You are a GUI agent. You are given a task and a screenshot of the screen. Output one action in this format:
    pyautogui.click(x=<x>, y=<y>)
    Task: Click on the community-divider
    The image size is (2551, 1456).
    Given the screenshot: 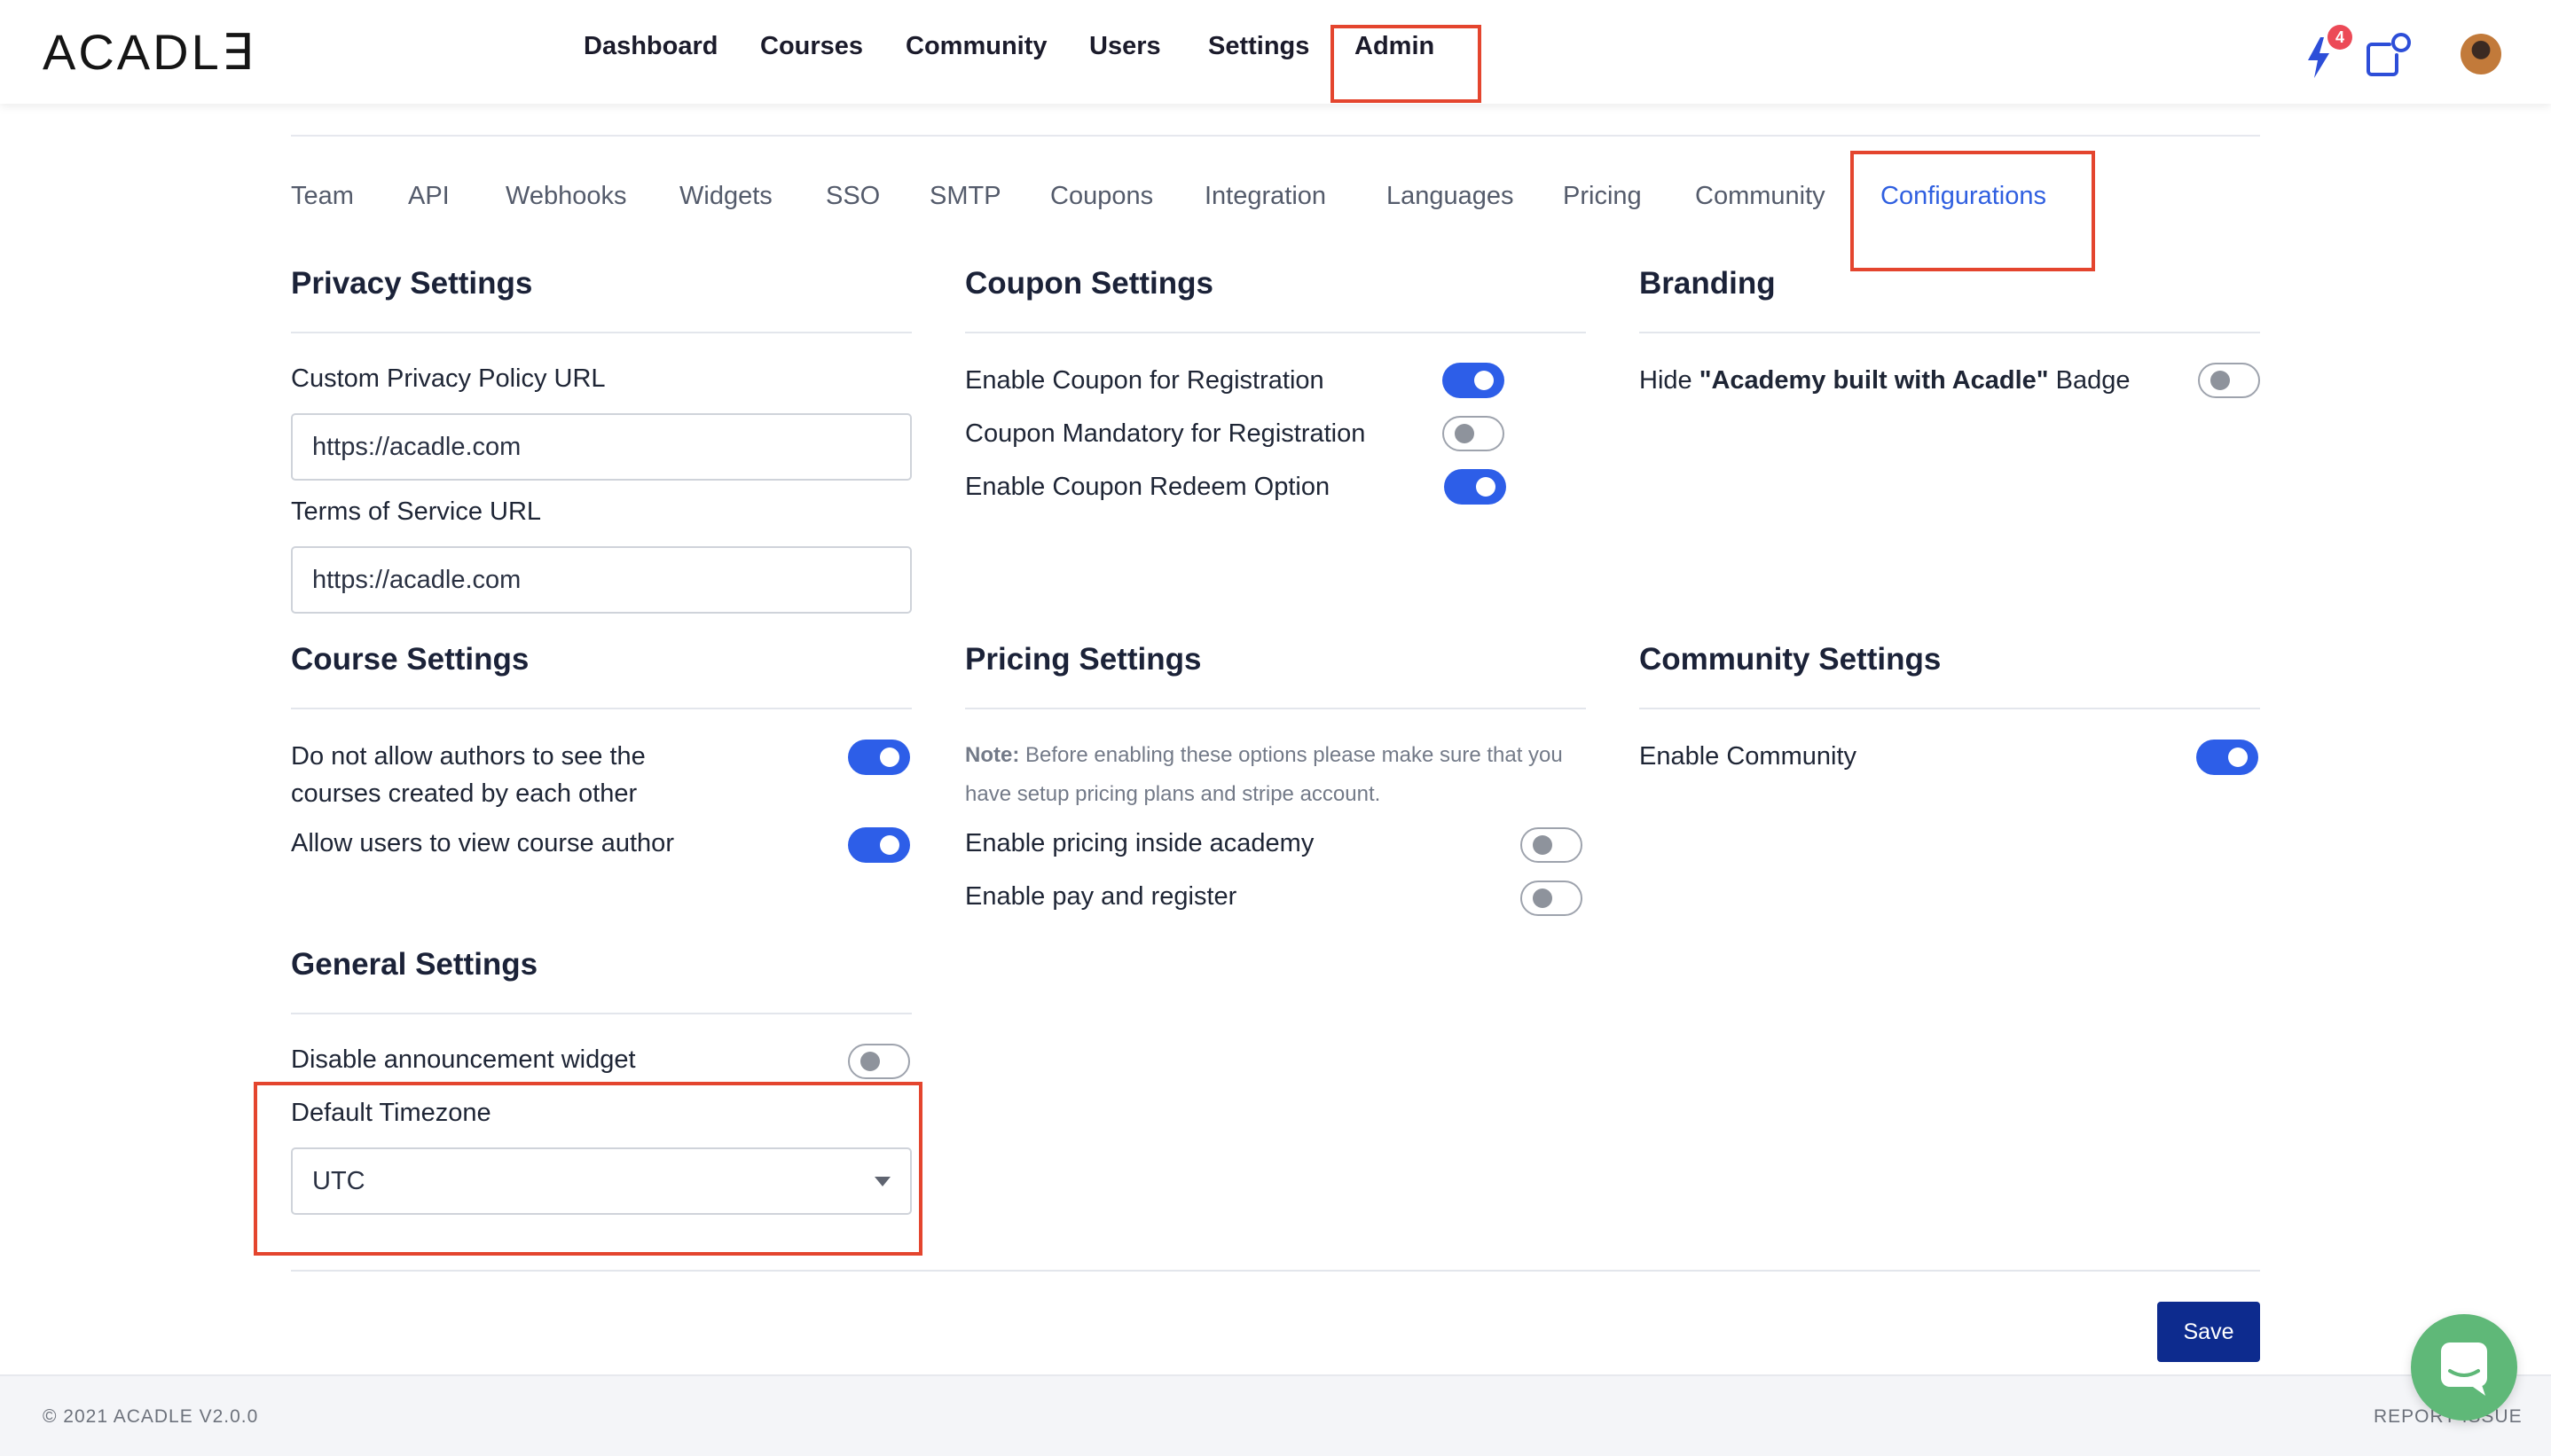 What is the action you would take?
    pyautogui.click(x=1949, y=708)
    